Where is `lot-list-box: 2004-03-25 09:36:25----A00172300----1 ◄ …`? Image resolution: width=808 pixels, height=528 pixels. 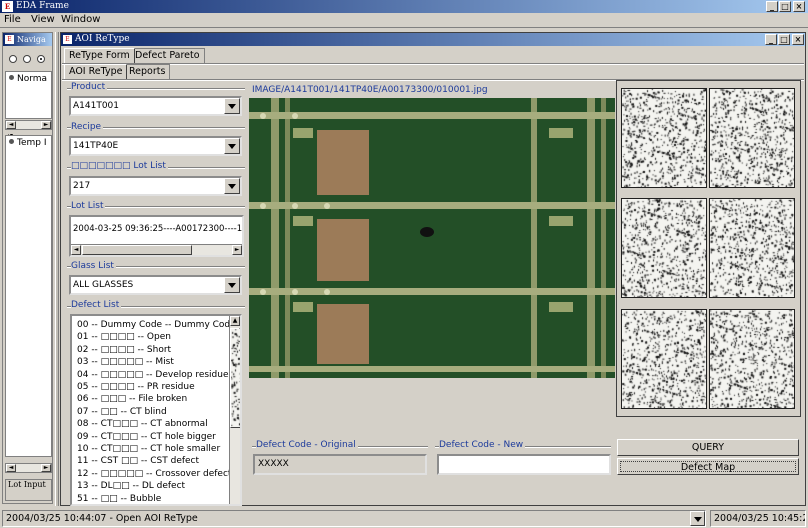
lot-list-box: 2004-03-25 09:36:25----A00172300----1 ◄ … is located at coordinates (156, 236).